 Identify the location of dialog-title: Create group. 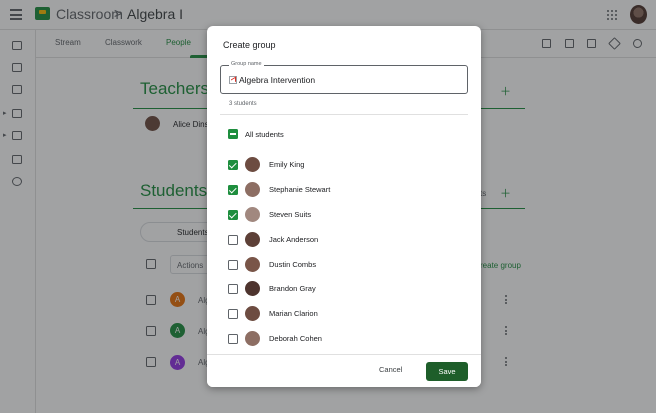
(249, 45).